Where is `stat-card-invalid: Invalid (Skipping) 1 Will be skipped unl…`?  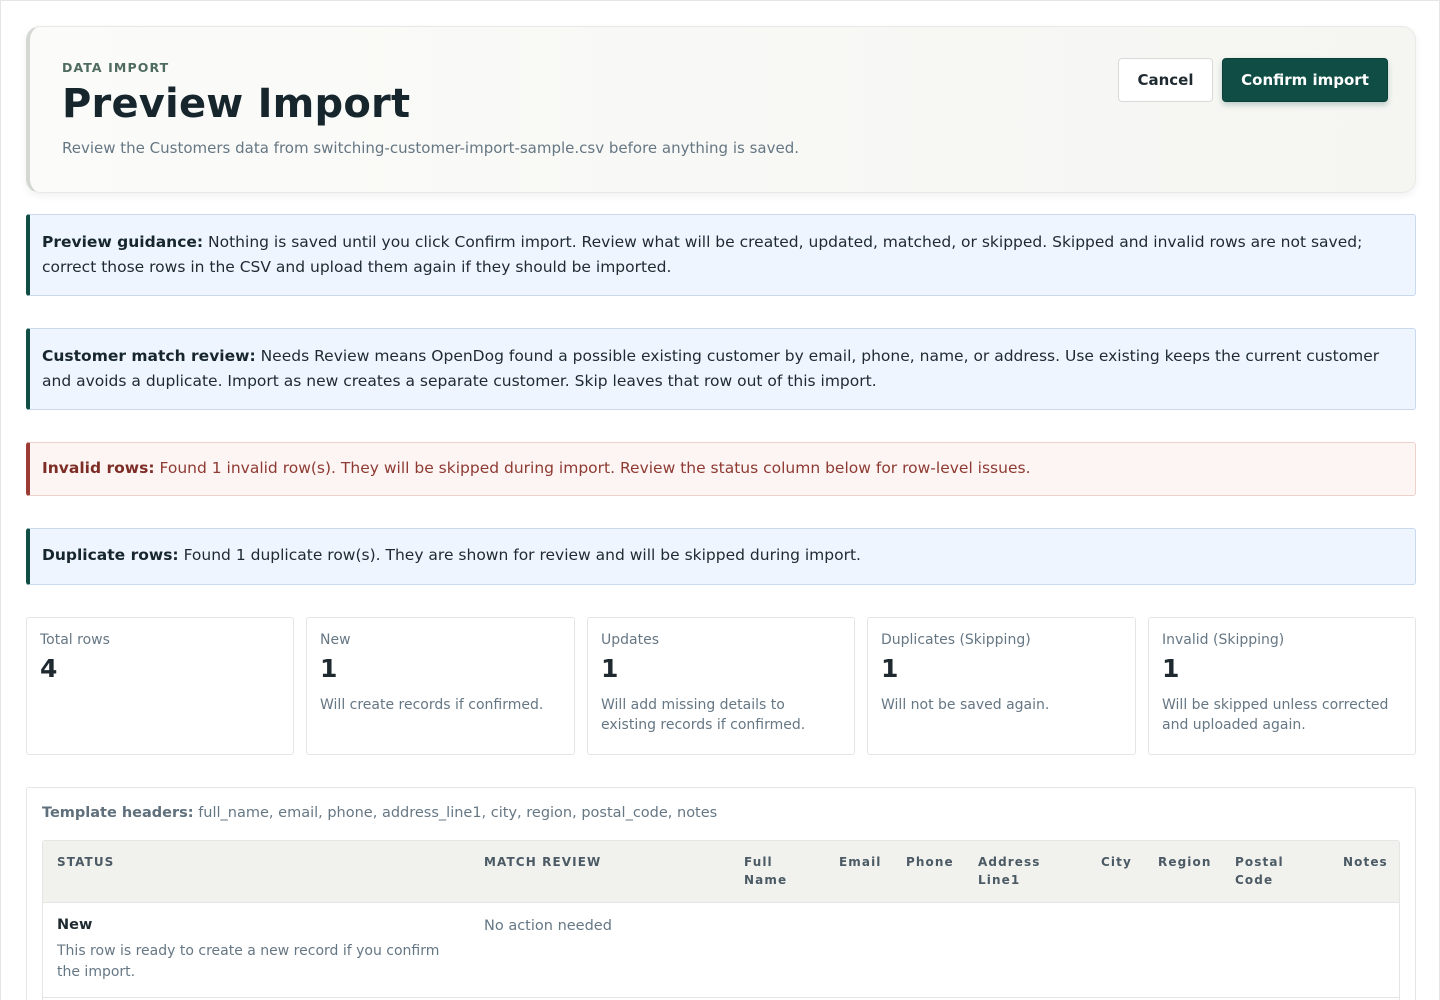
stat-card-invalid: Invalid (Skipping) 1 Will be skipped unl… is located at coordinates (1282, 686).